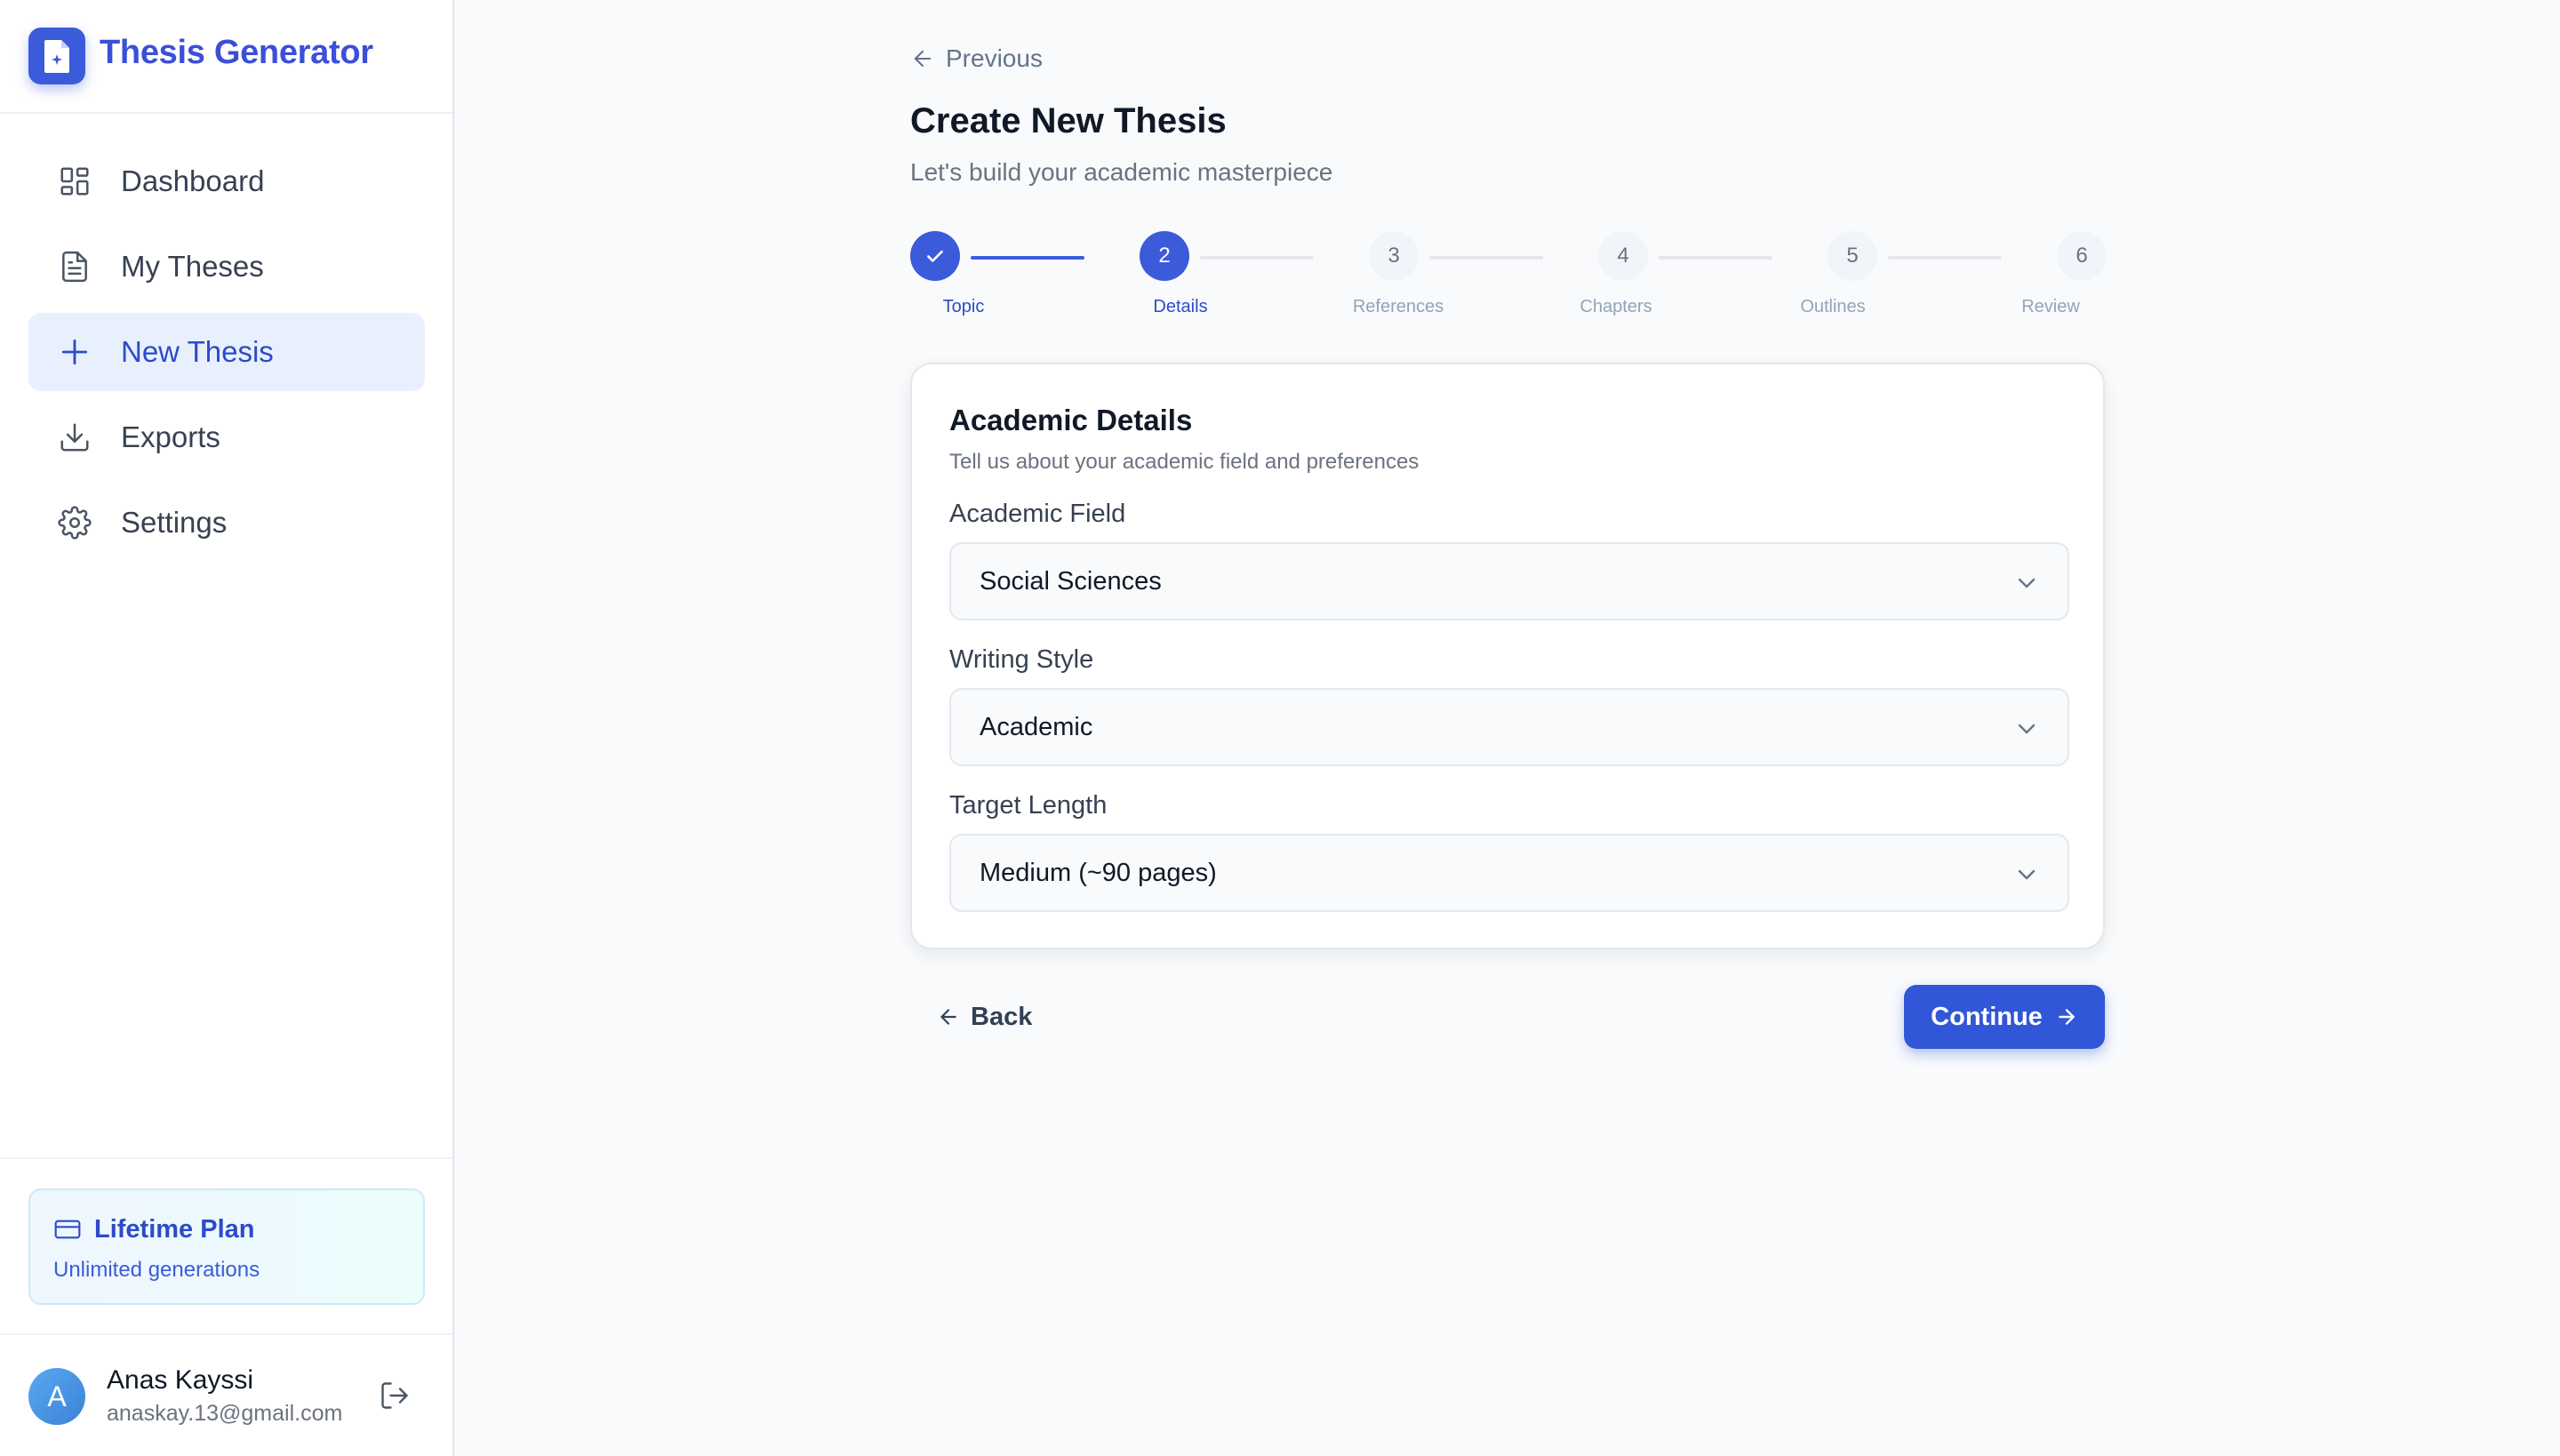  I want to click on credit-card-icon, so click(67, 1231).